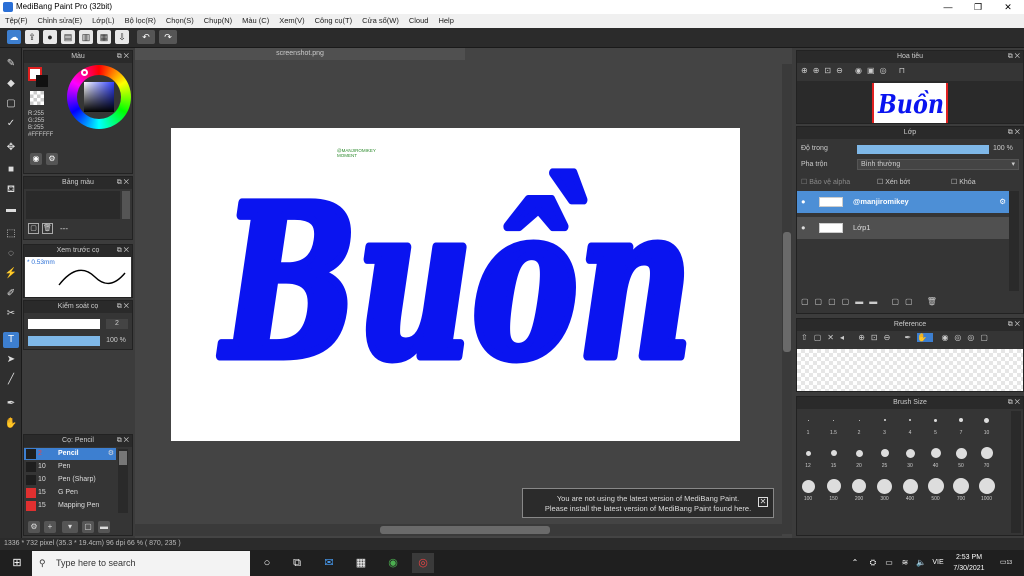 This screenshot has height=576, width=1024. I want to click on language-indicator: VIE, so click(938, 563).